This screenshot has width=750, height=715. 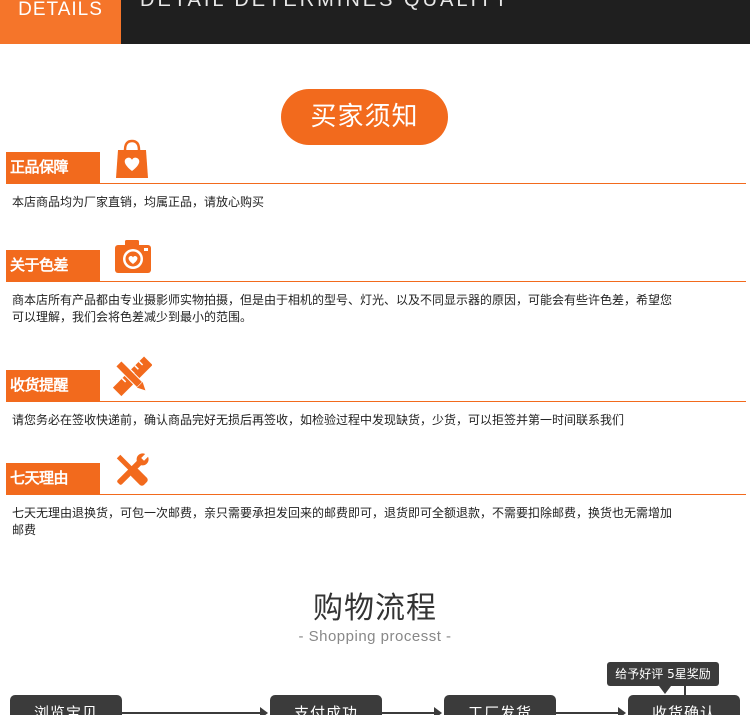 I want to click on flow-title: 购物流程, so click(x=375, y=608).